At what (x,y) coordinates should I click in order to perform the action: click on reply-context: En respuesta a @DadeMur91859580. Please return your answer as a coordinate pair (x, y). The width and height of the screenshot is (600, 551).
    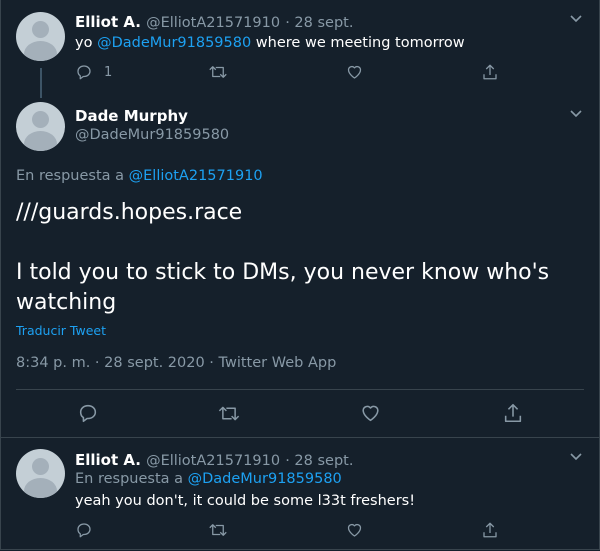
    Looking at the image, I should click on (208, 479).